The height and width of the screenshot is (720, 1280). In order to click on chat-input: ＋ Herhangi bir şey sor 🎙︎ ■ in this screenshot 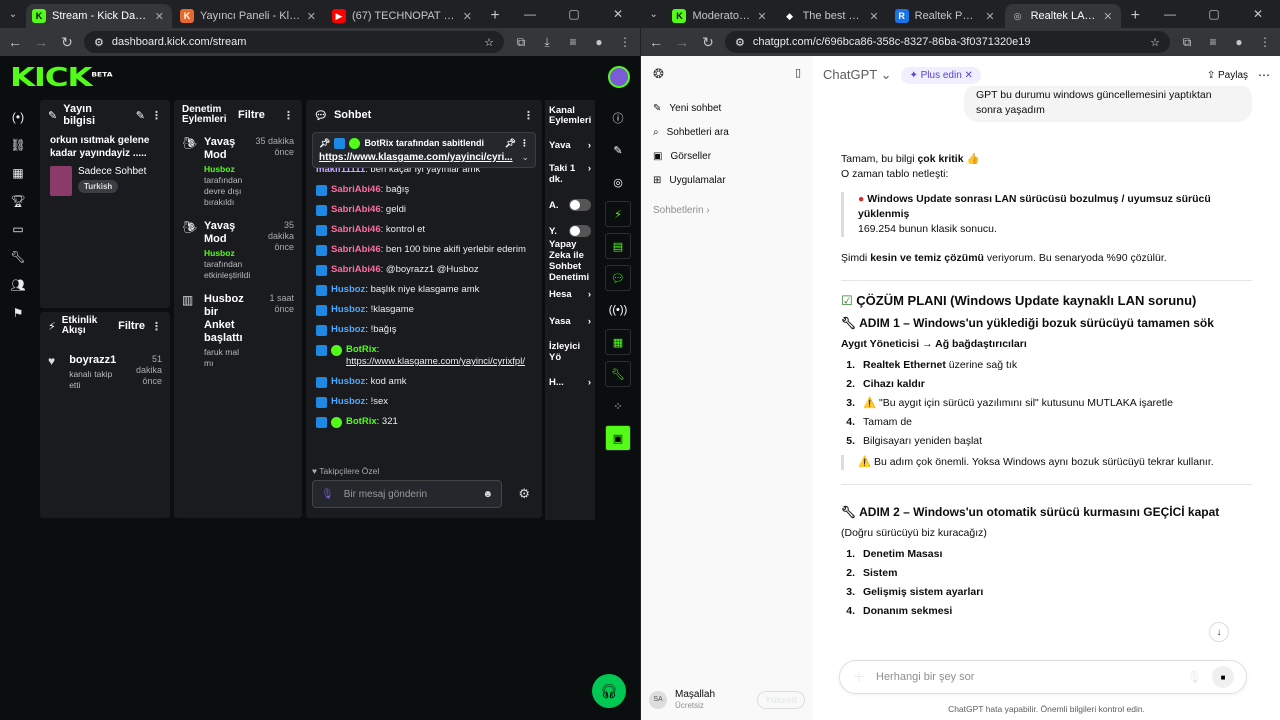, I will do `click(1043, 677)`.